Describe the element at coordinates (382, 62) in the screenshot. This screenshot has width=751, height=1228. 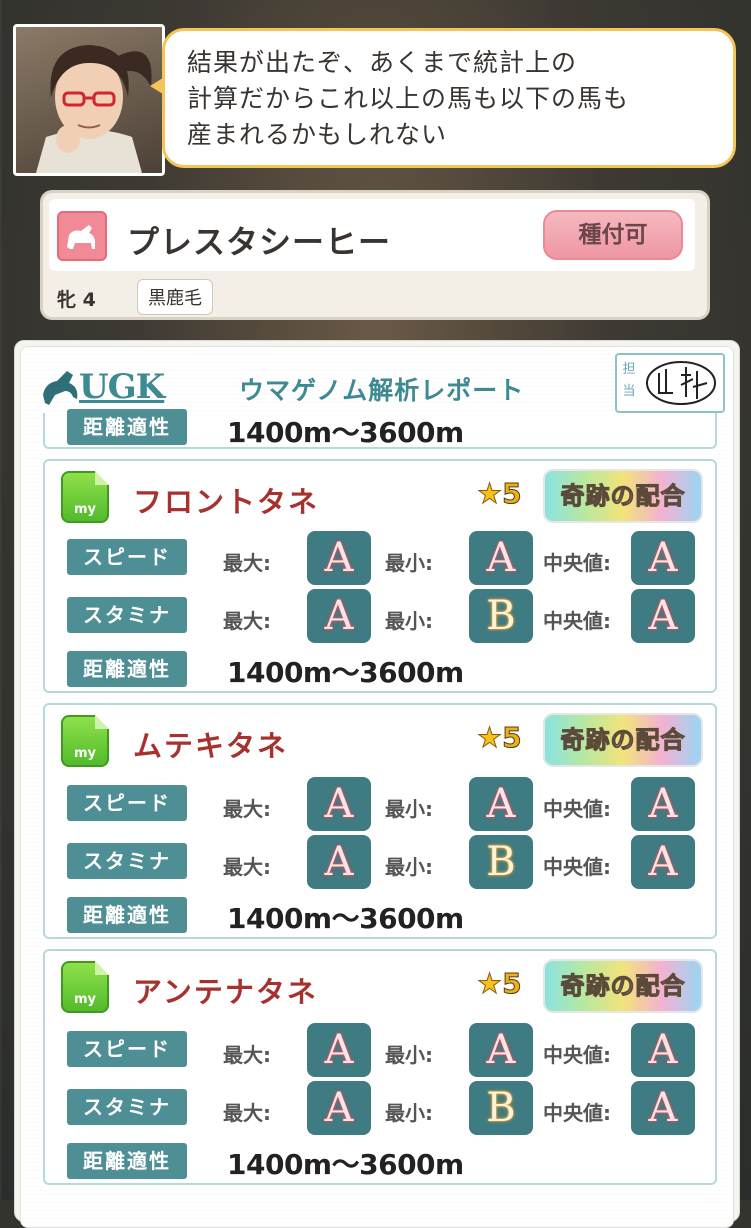
I see `dialog-line: 結果が出たぞ、あくまで統計上の` at that location.